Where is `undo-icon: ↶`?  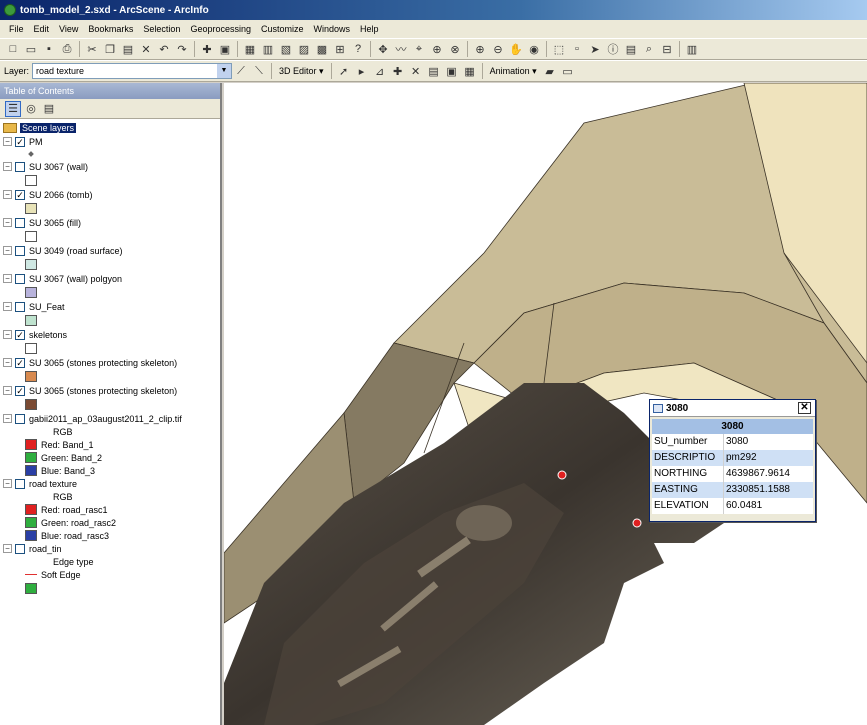
undo-icon: ↶ is located at coordinates (164, 49).